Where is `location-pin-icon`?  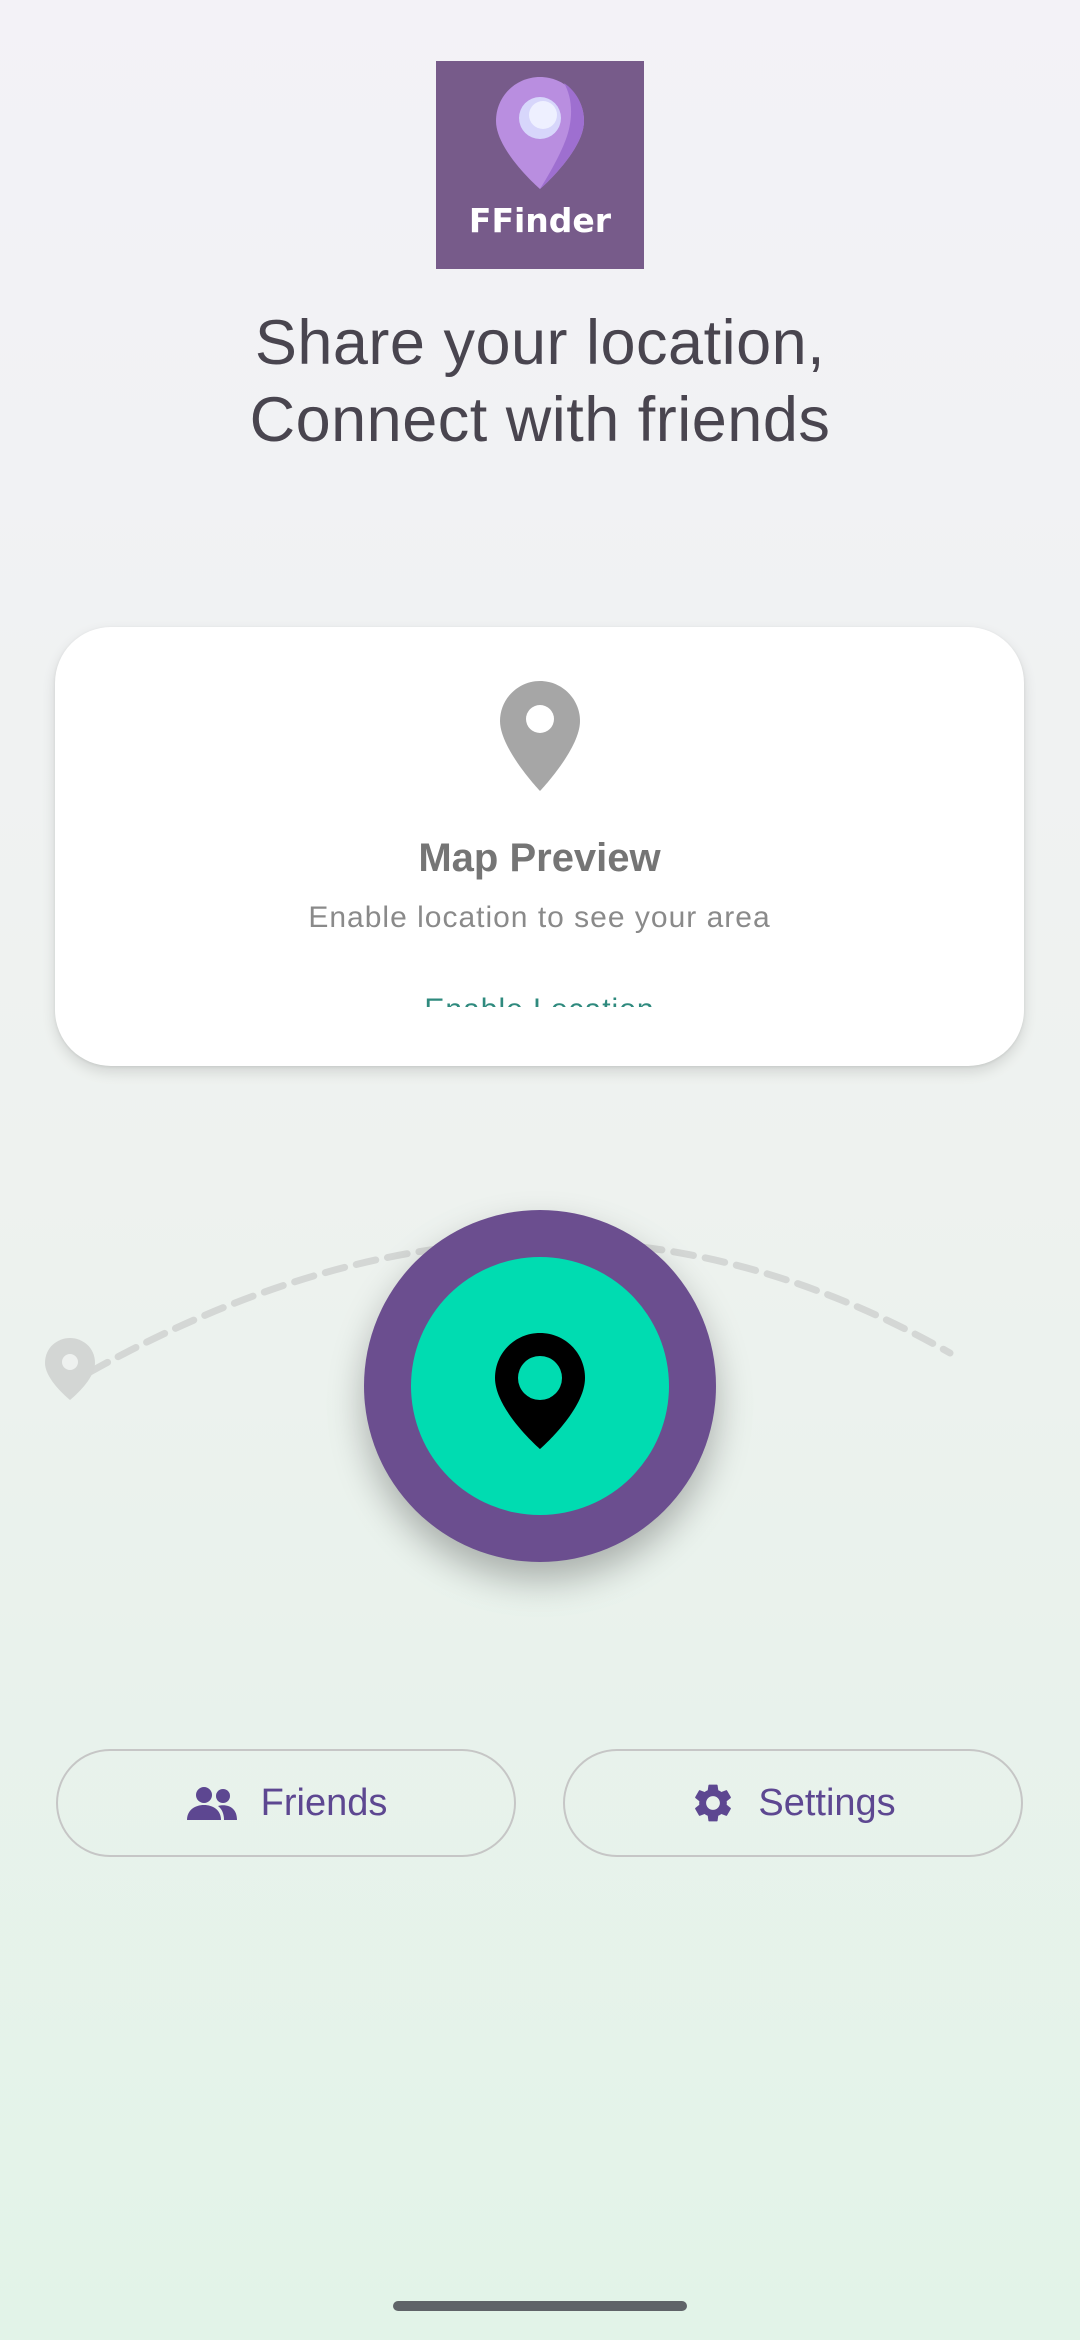 location-pin-icon is located at coordinates (540, 1391).